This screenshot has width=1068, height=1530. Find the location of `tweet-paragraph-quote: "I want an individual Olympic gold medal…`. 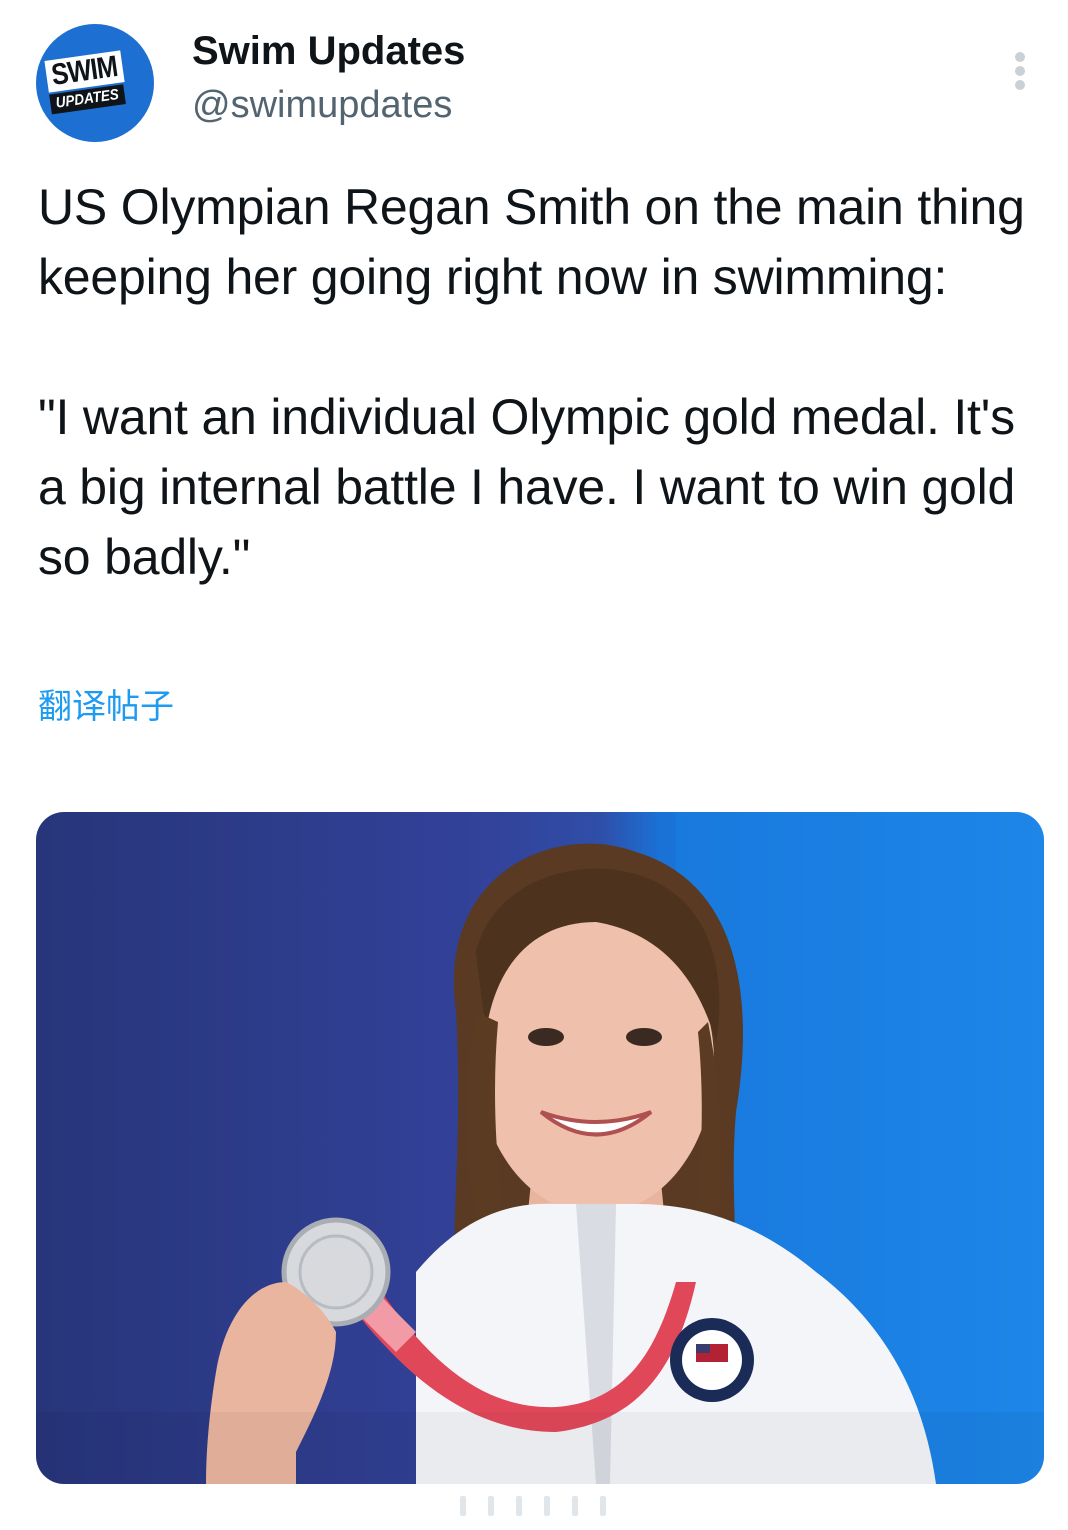

tweet-paragraph-quote: "I want an individual Olympic gold medal… is located at coordinates (527, 487).